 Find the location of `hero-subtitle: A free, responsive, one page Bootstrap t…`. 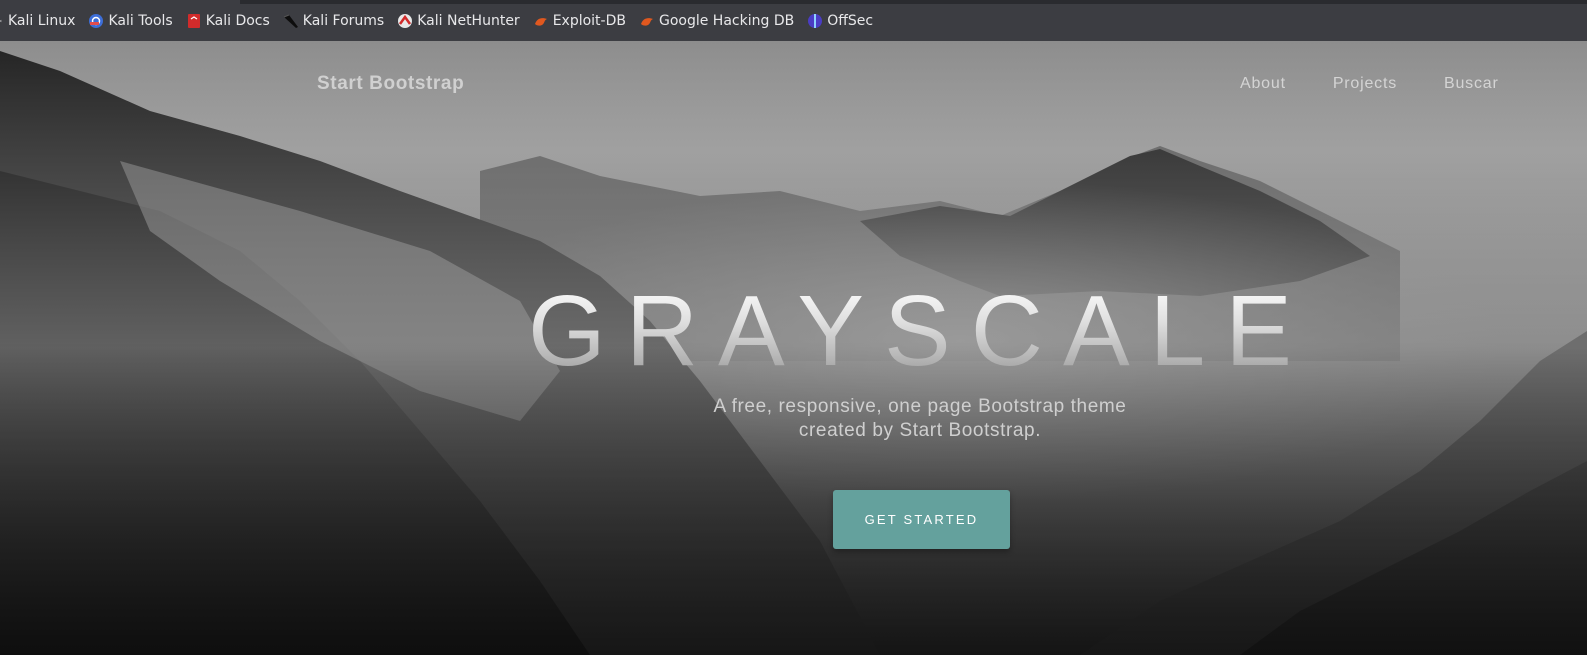

hero-subtitle: A free, responsive, one page Bootstrap t… is located at coordinates (920, 419).